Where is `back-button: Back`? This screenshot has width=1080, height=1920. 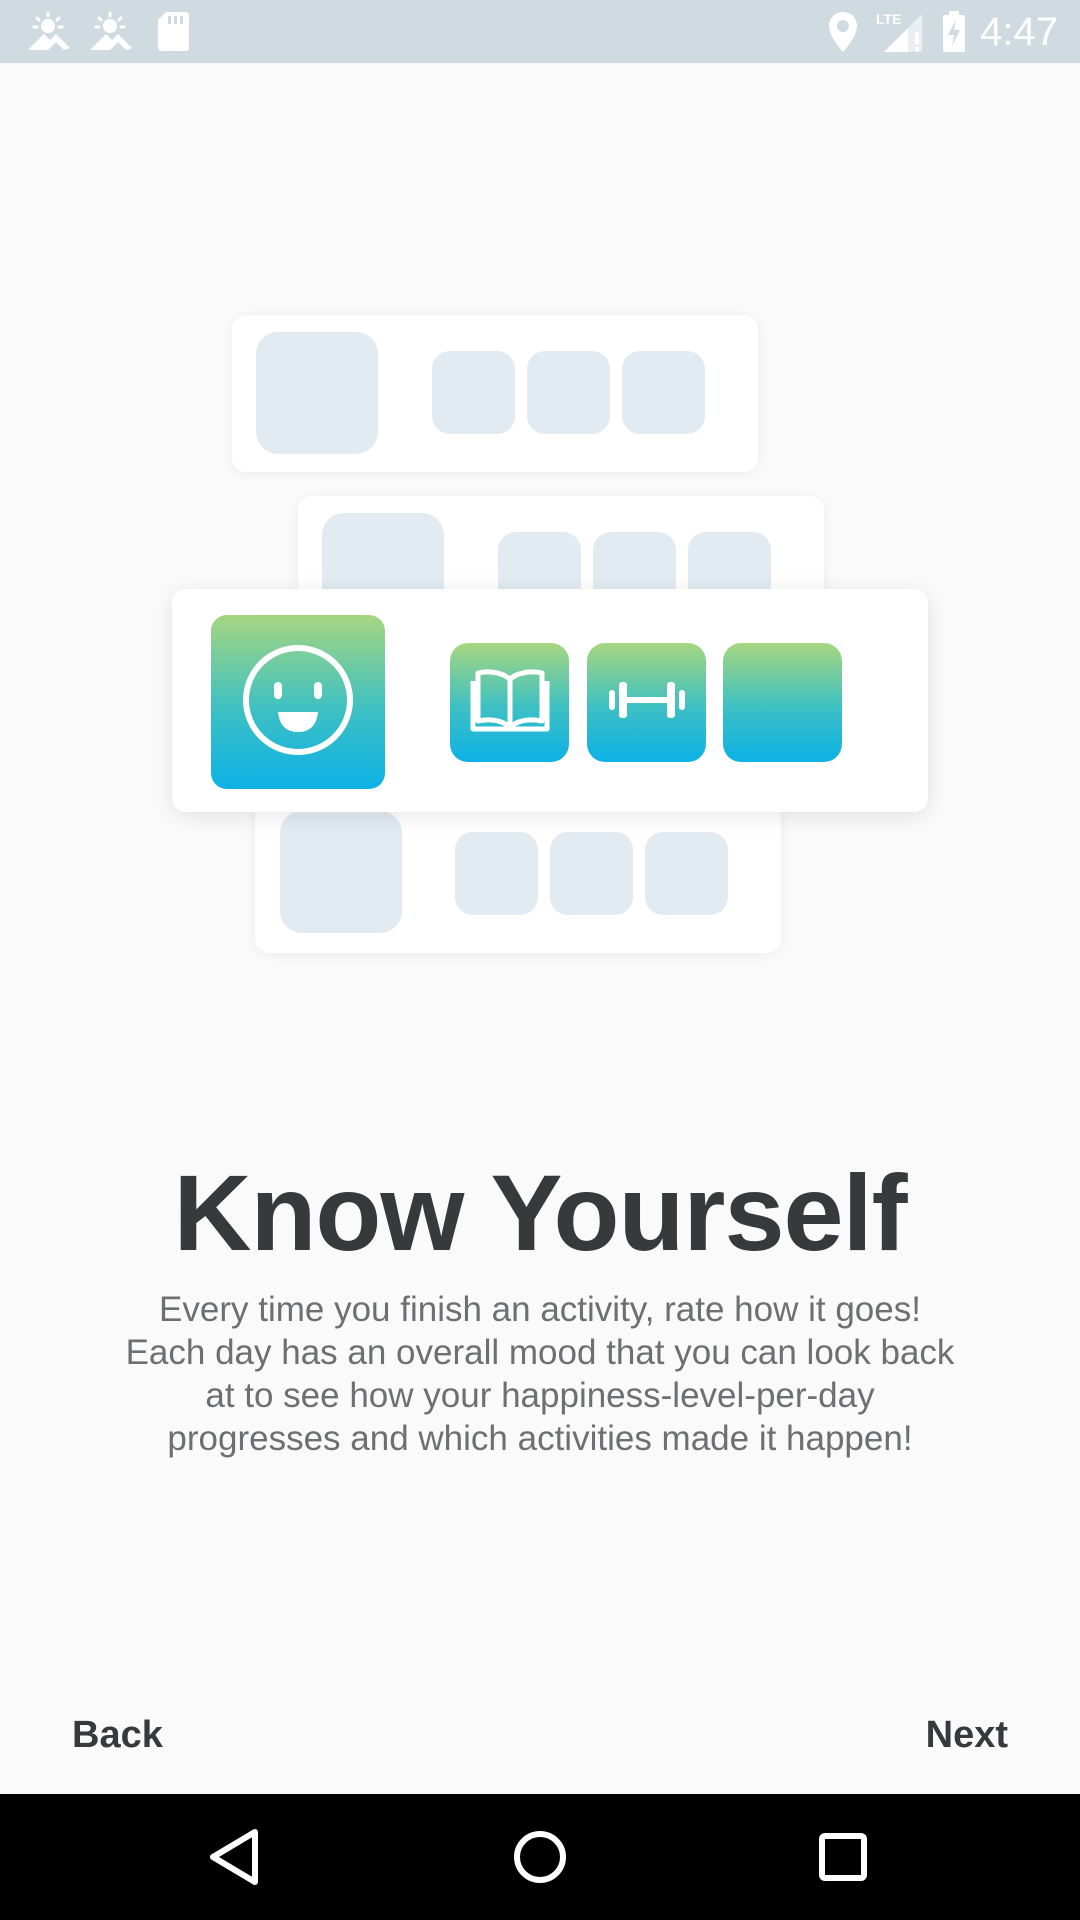
back-button: Back is located at coordinates (117, 1735).